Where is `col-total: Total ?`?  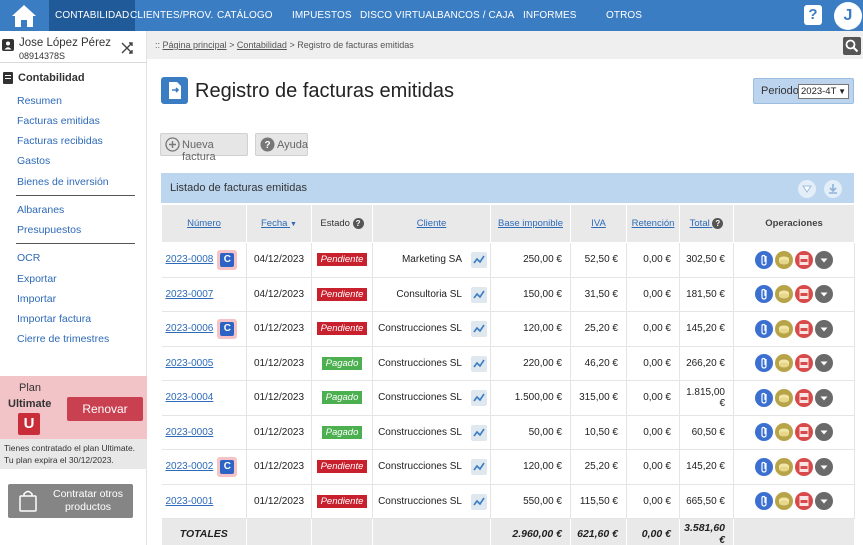 col-total: Total ? is located at coordinates (706, 223).